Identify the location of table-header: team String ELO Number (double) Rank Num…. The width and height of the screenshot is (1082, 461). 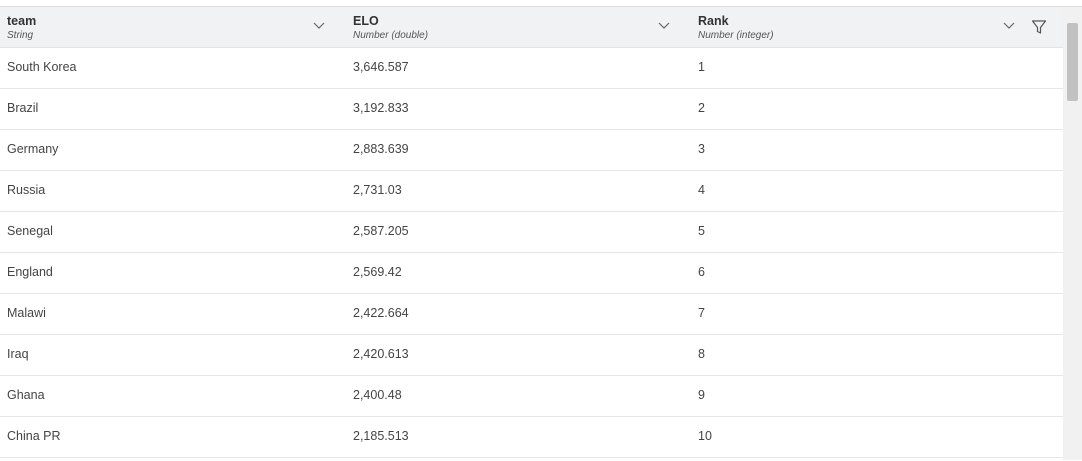
(531, 27).